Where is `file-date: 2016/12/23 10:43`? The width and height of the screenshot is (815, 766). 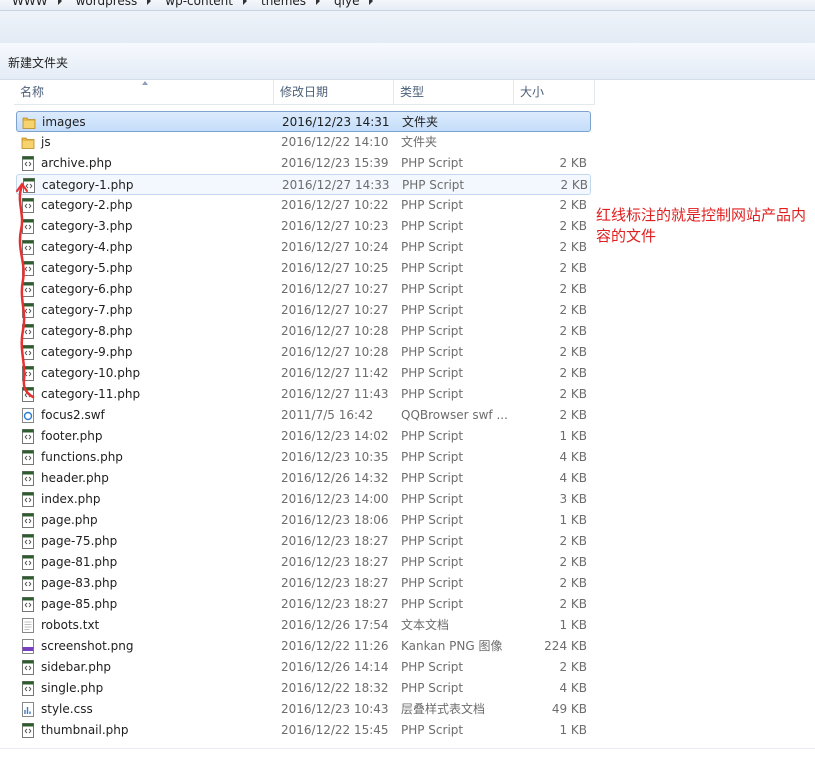 file-date: 2016/12/23 10:43 is located at coordinates (335, 709).